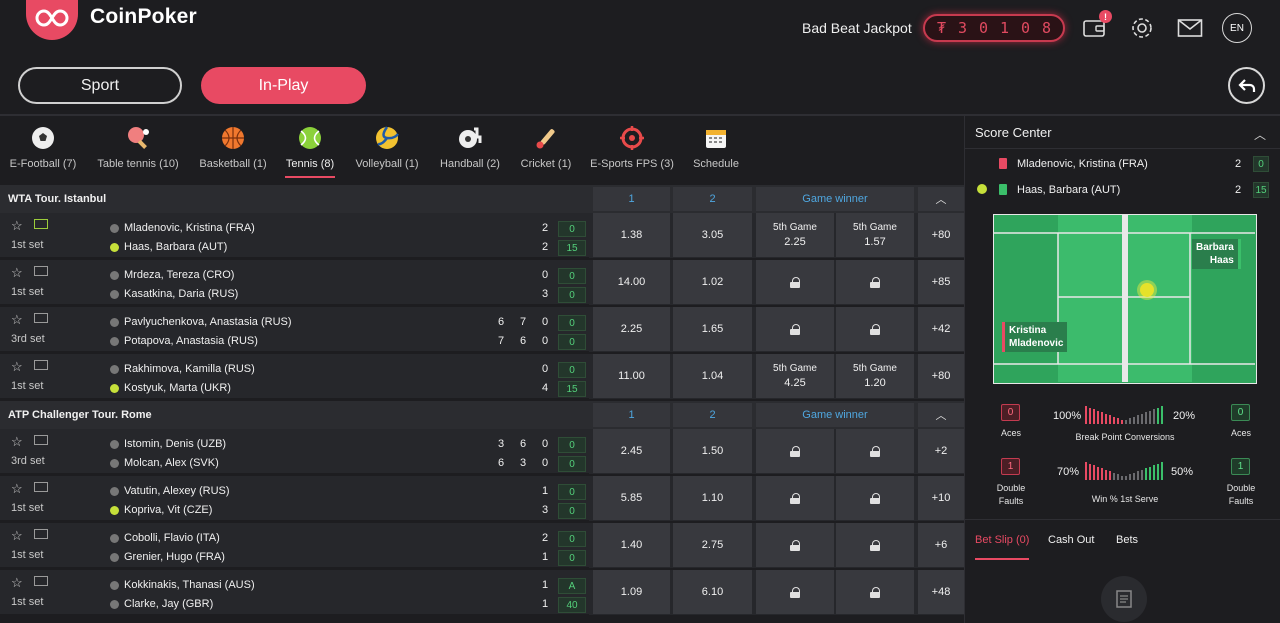  I want to click on tab-bets: Bets, so click(1127, 540).